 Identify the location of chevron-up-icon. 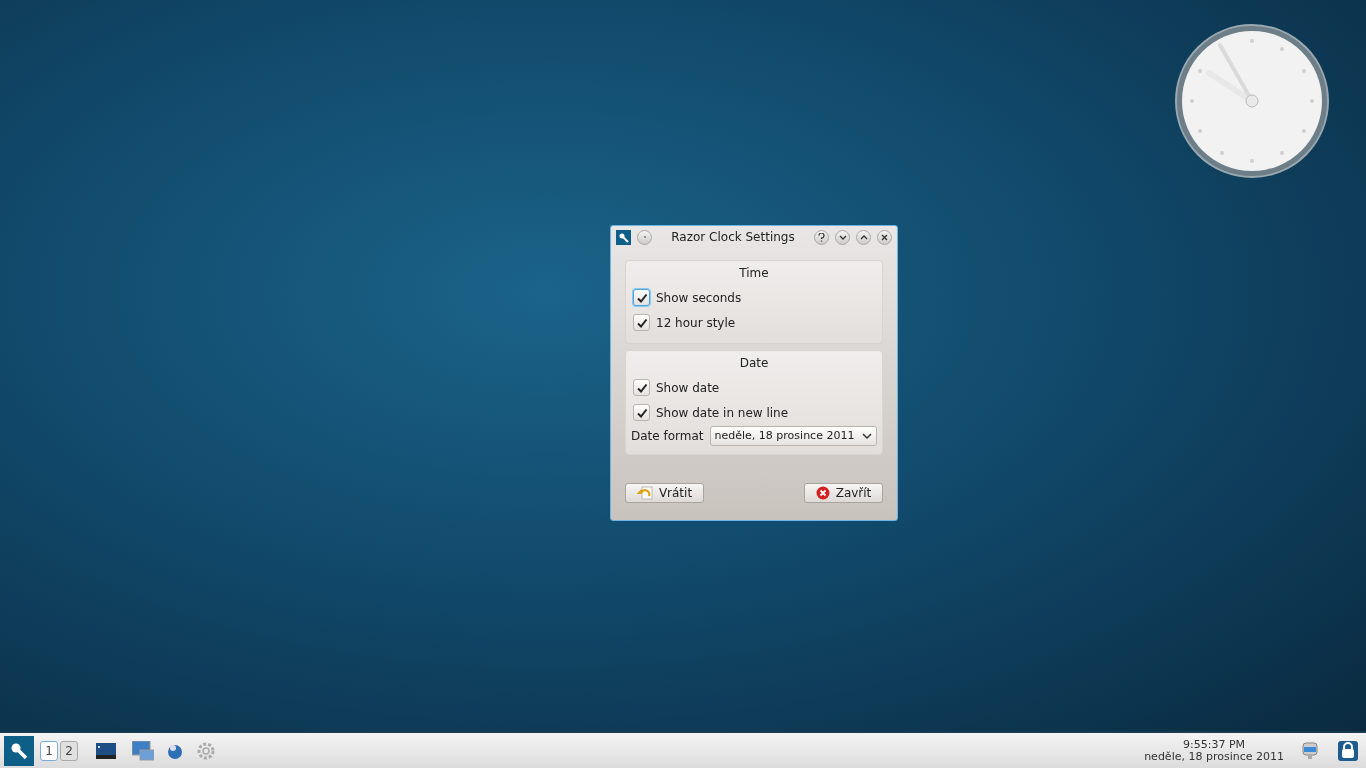
(863, 237).